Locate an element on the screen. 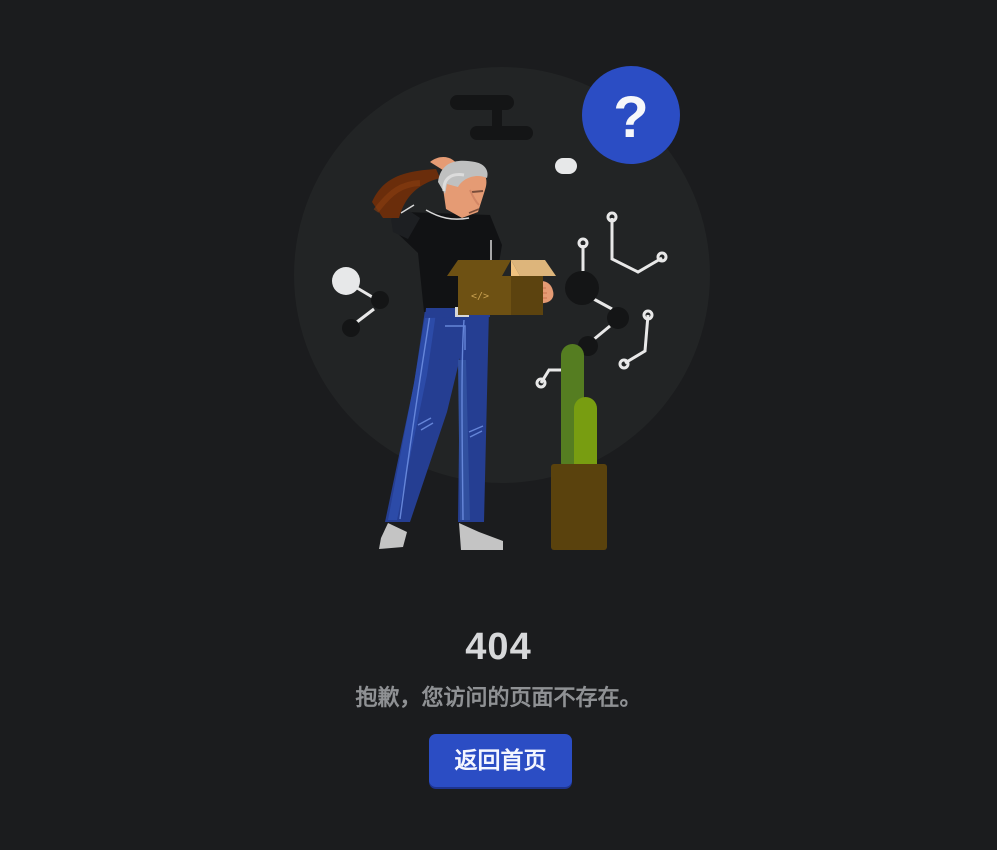 This screenshot has width=997, height=850. return-home-button: 返回首页 is located at coordinates (500, 760).